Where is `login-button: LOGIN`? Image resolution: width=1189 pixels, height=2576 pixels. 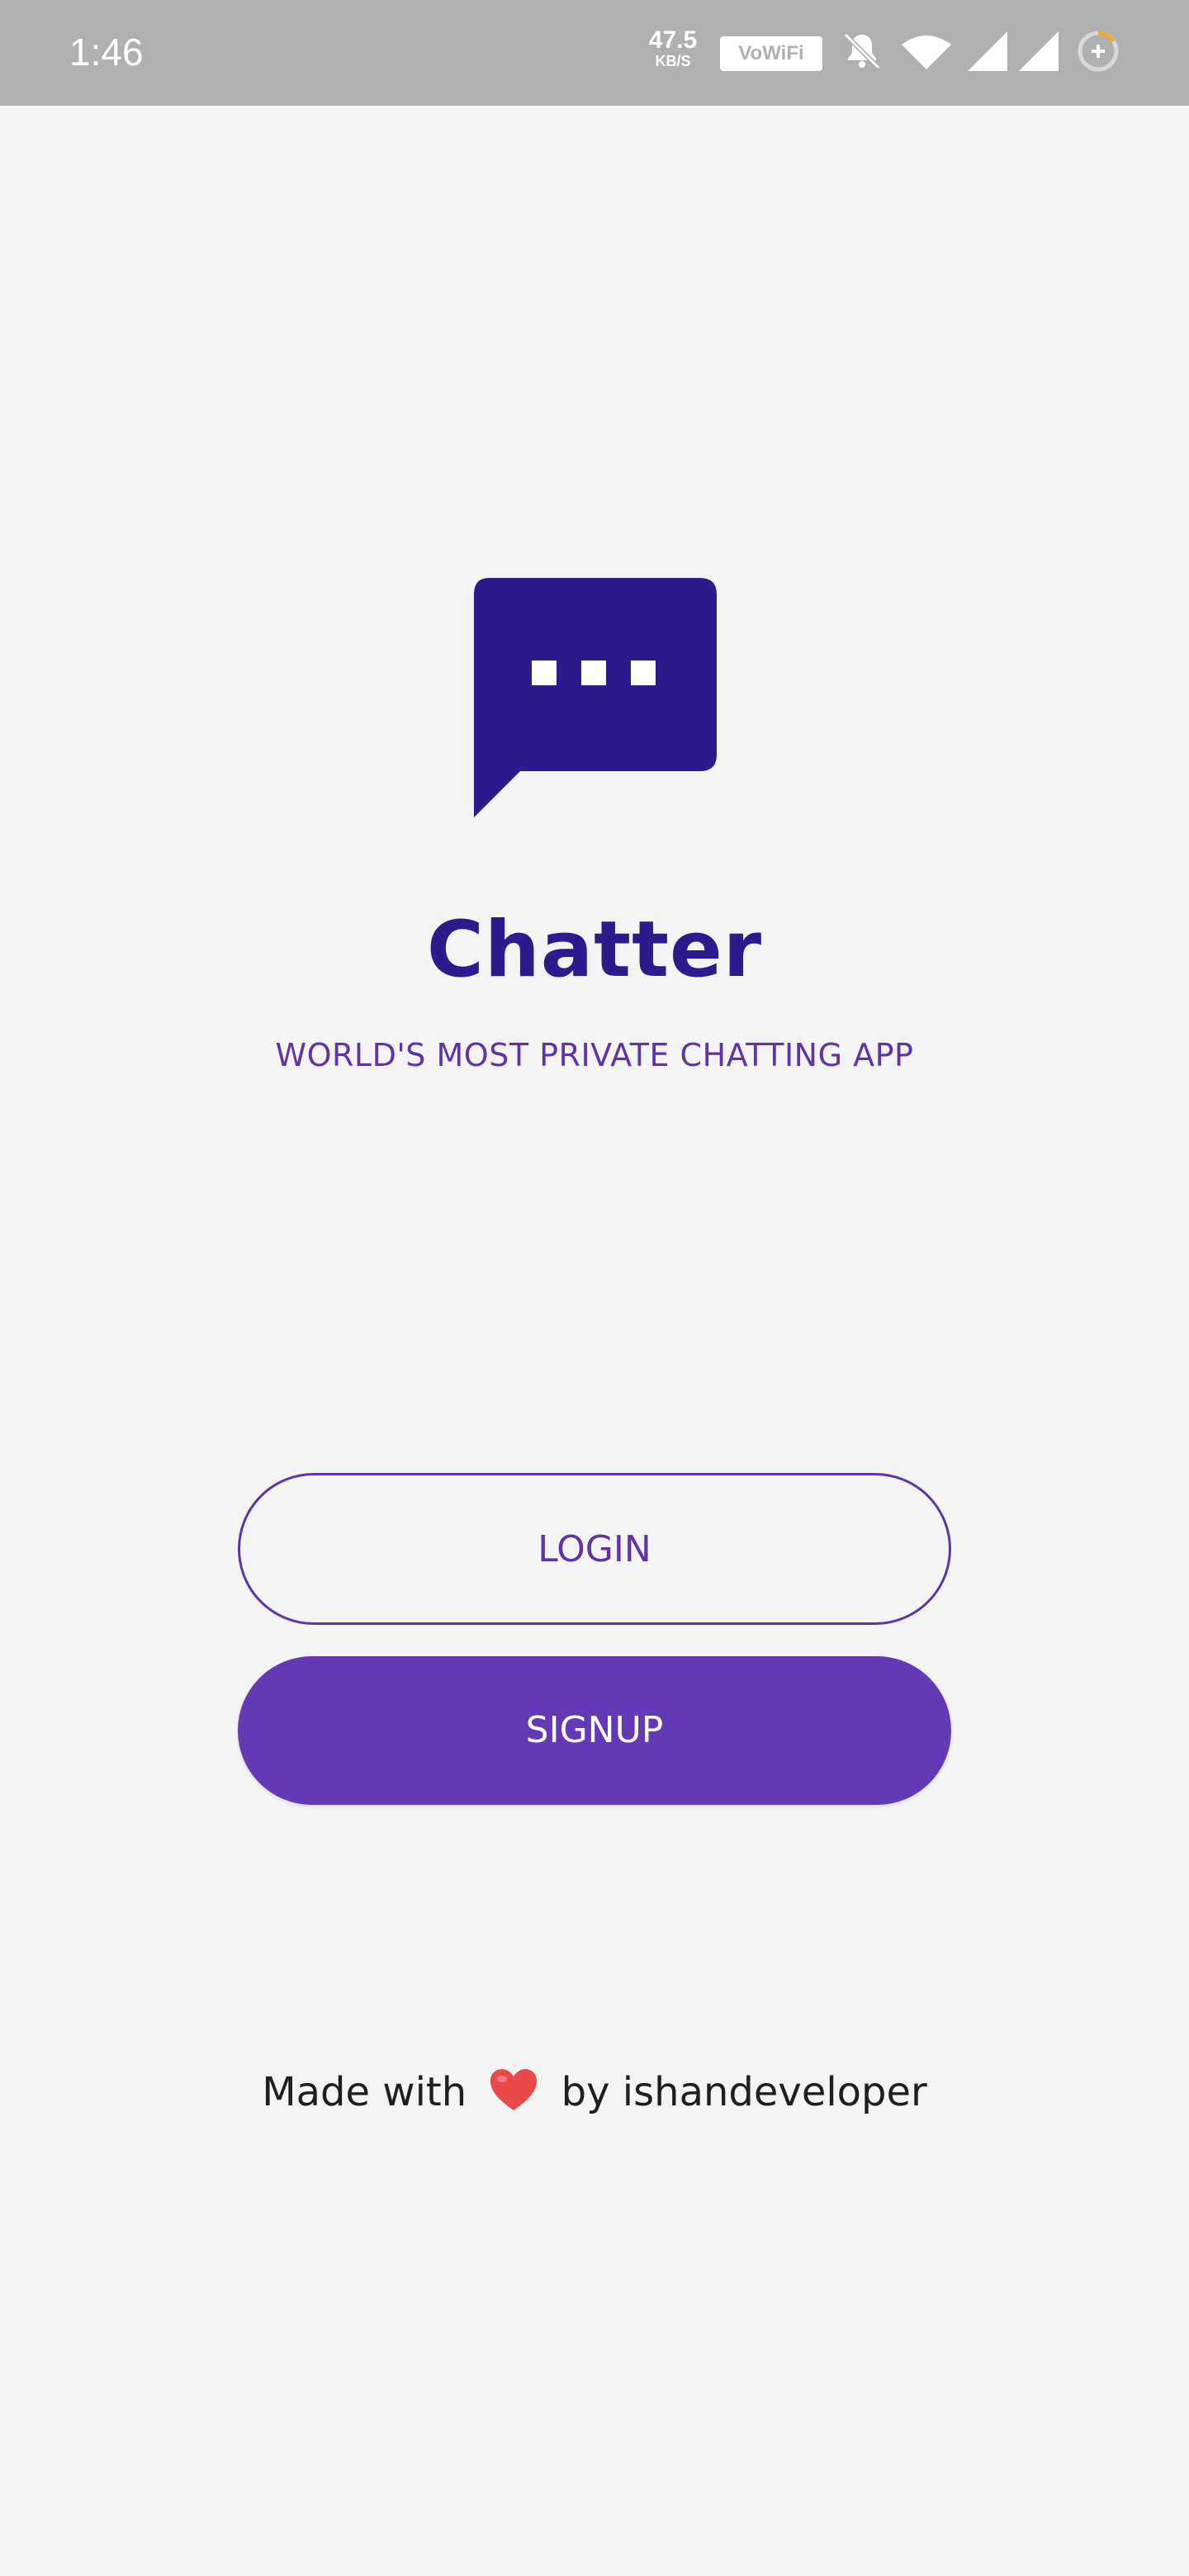
login-button: LOGIN is located at coordinates (594, 1549).